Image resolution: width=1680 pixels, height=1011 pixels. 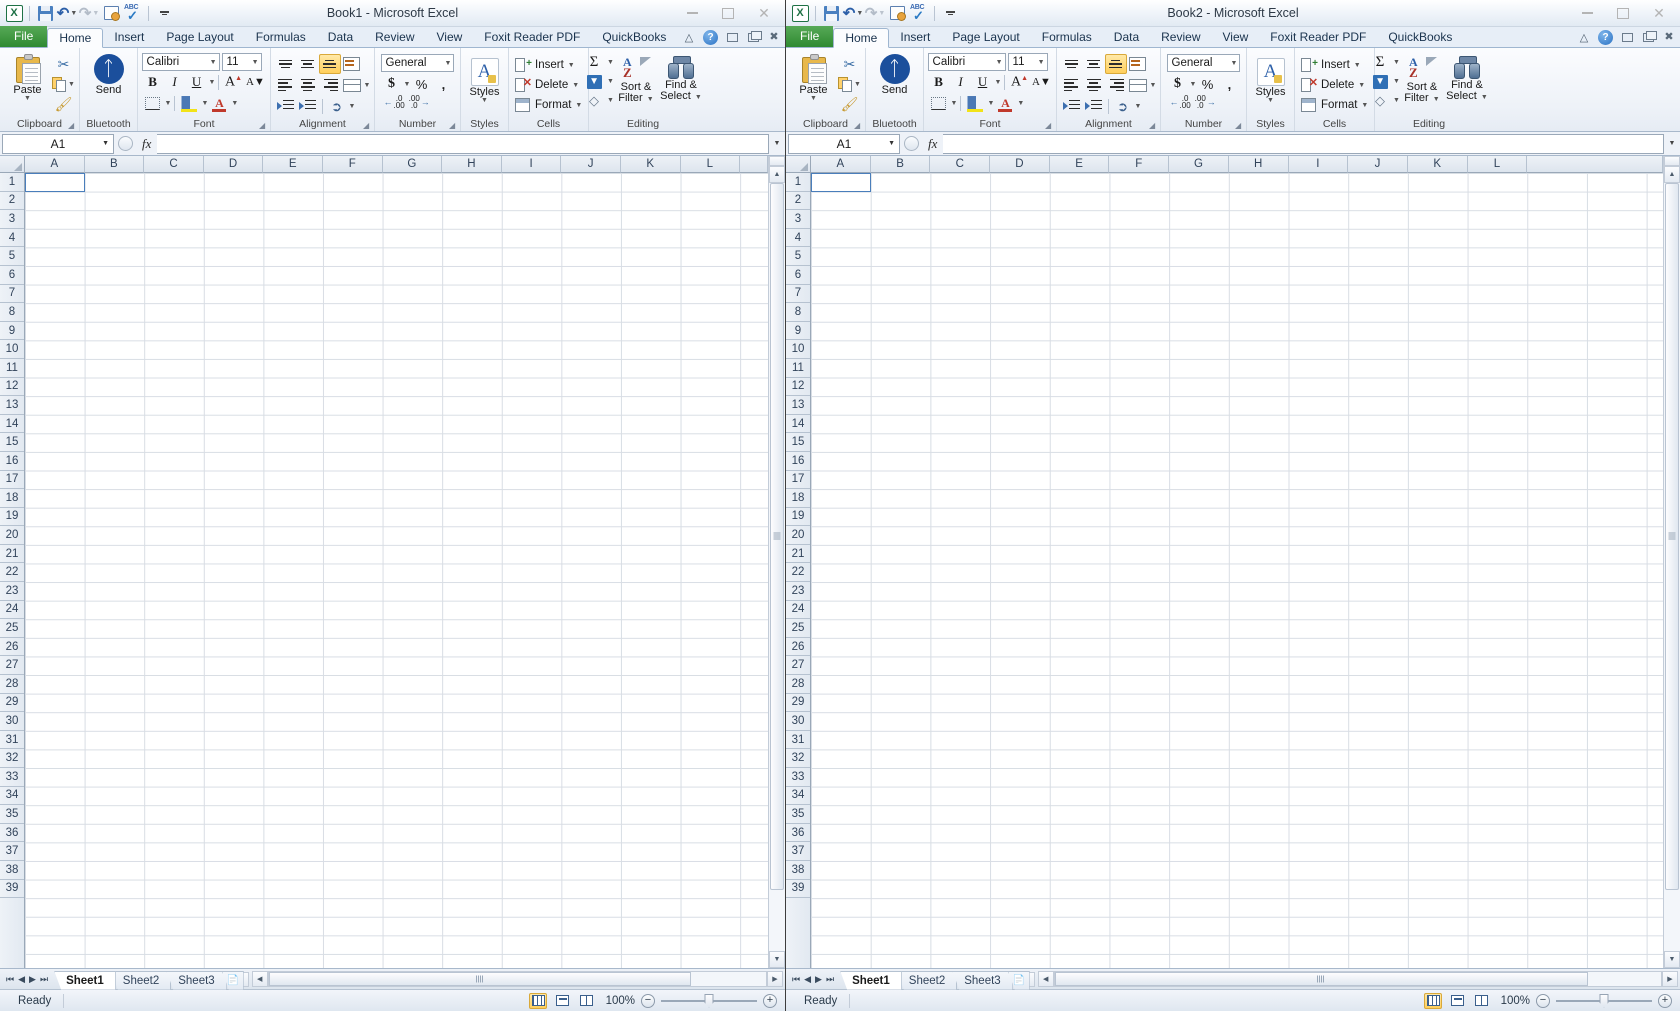 I want to click on sheet-tab-sheet3: Sheet3, so click(x=196, y=980).